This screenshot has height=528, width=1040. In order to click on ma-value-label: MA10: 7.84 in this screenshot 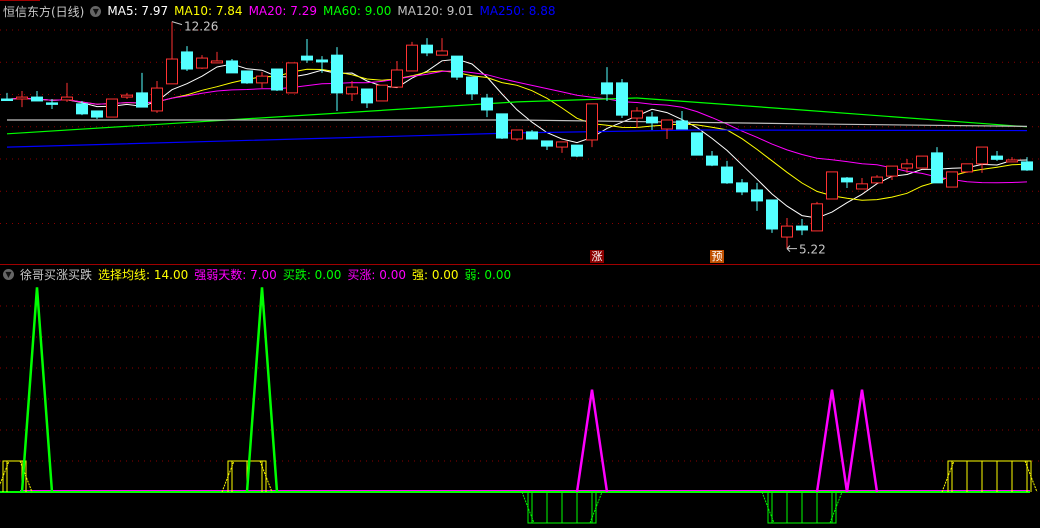, I will do `click(208, 11)`.